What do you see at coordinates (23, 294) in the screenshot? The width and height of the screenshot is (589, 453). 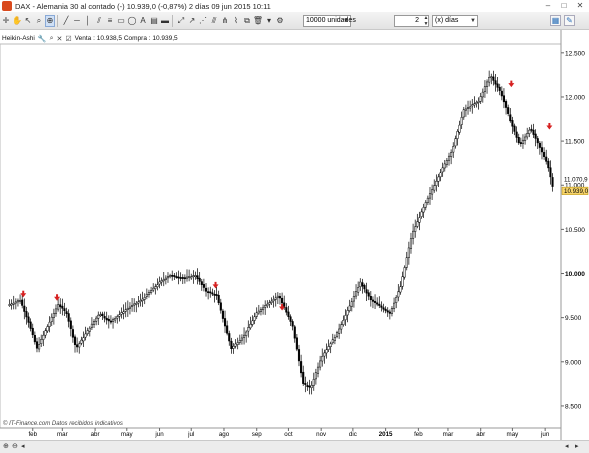 I see `sell-signal-arrow-icon` at bounding box center [23, 294].